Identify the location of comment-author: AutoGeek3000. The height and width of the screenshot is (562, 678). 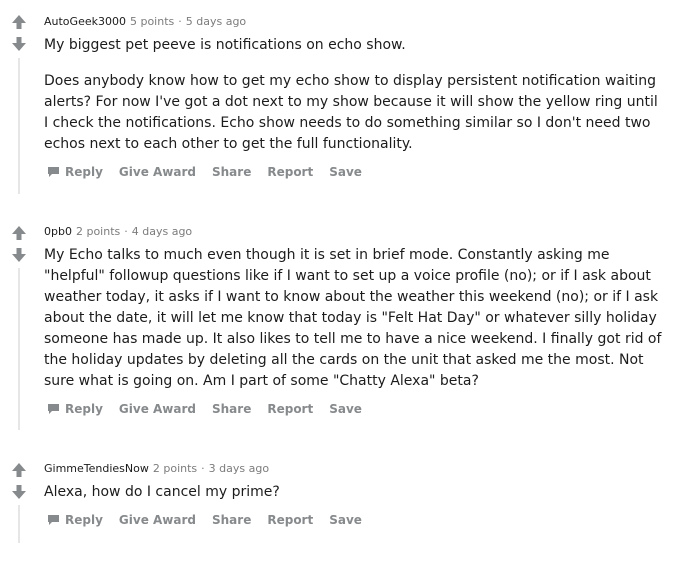
(85, 21).